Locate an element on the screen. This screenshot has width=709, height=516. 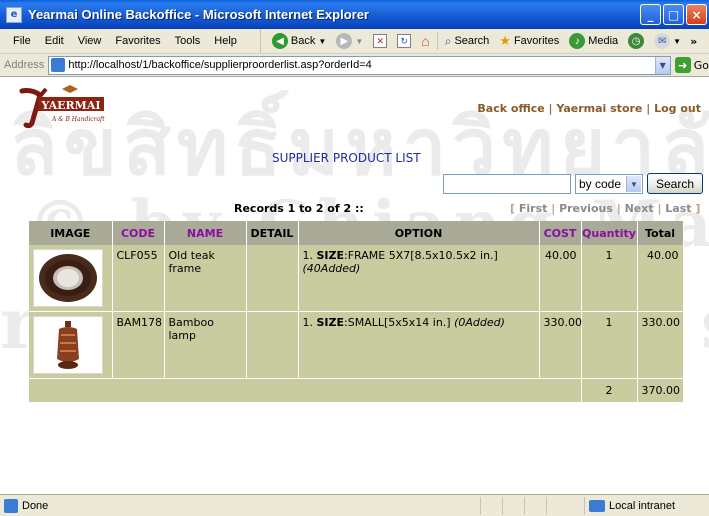
menu-items: File Edit View Favorites Tools Help is located at coordinates (122, 41).